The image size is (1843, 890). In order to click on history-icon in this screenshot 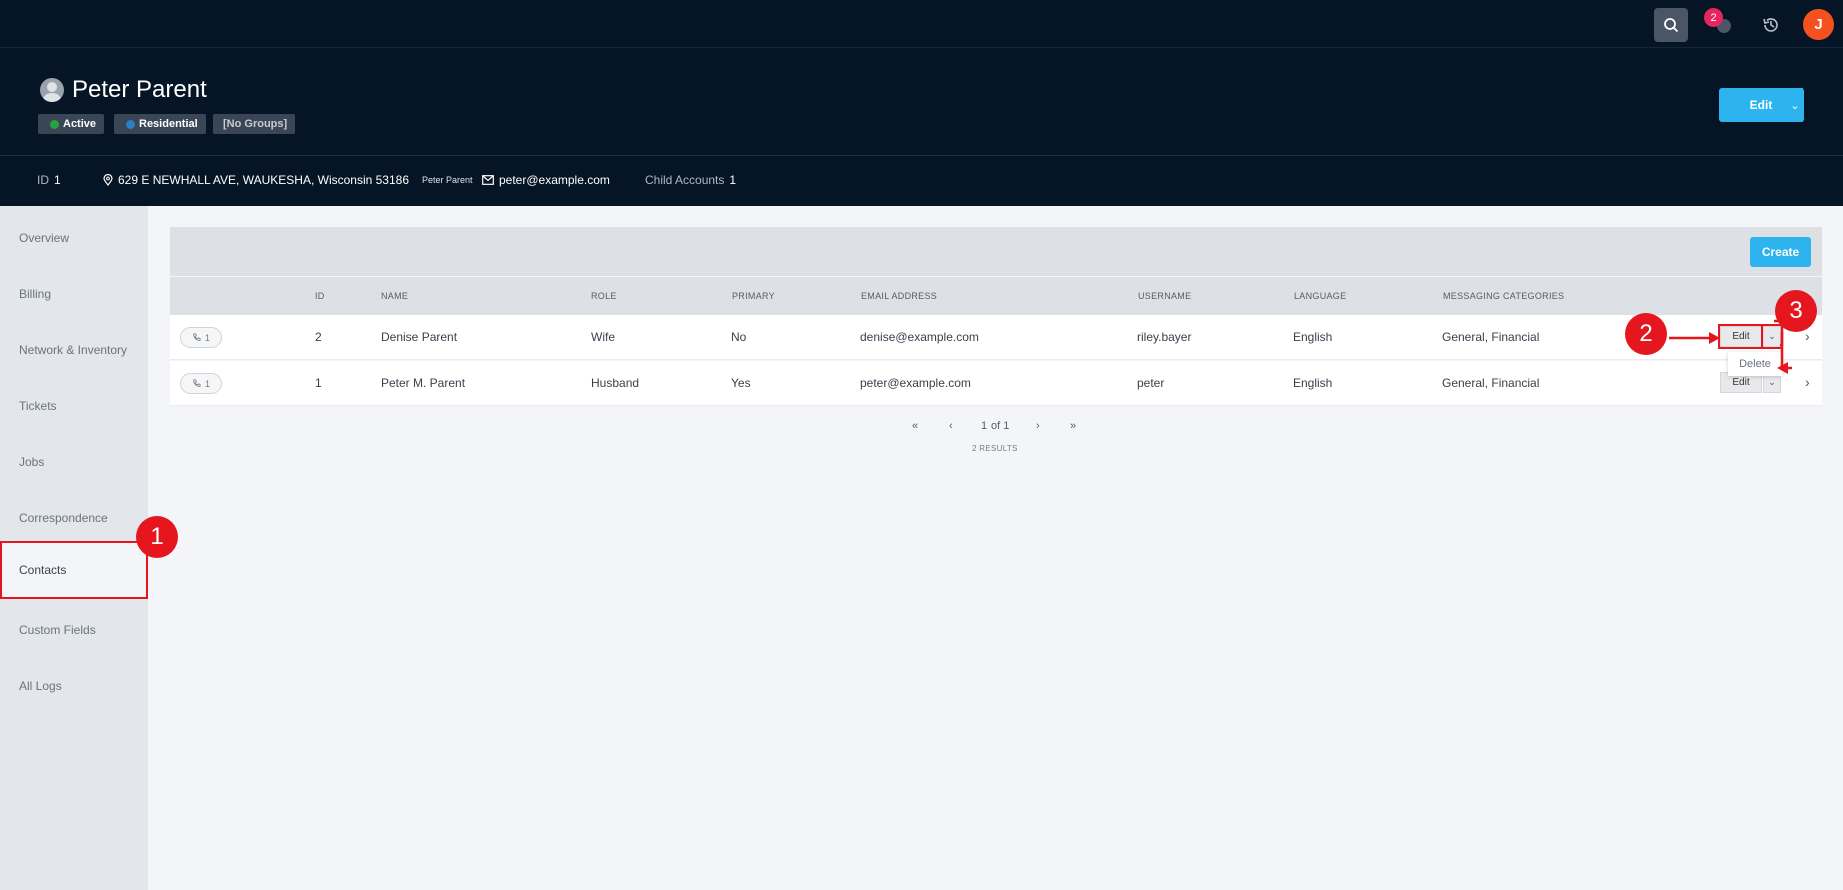, I will do `click(1771, 25)`.